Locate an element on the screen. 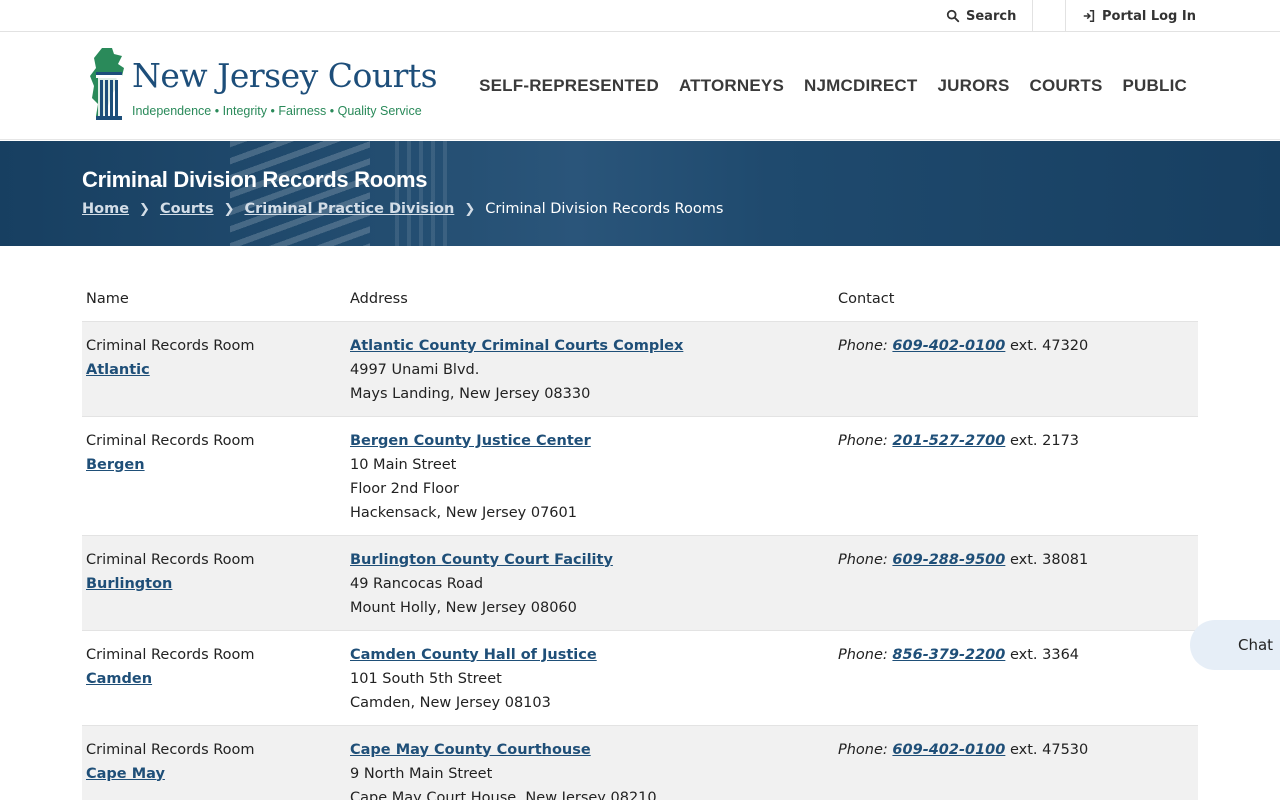  name-cell: Criminal Records Room Bergen is located at coordinates (214, 475).